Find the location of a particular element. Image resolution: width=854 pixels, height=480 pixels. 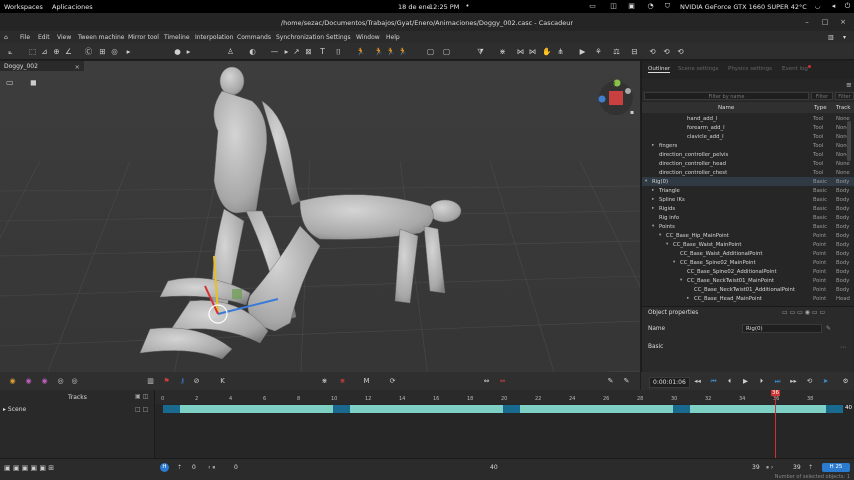

outliner-row: direction_controller_head Tool None is located at coordinates (748, 163).